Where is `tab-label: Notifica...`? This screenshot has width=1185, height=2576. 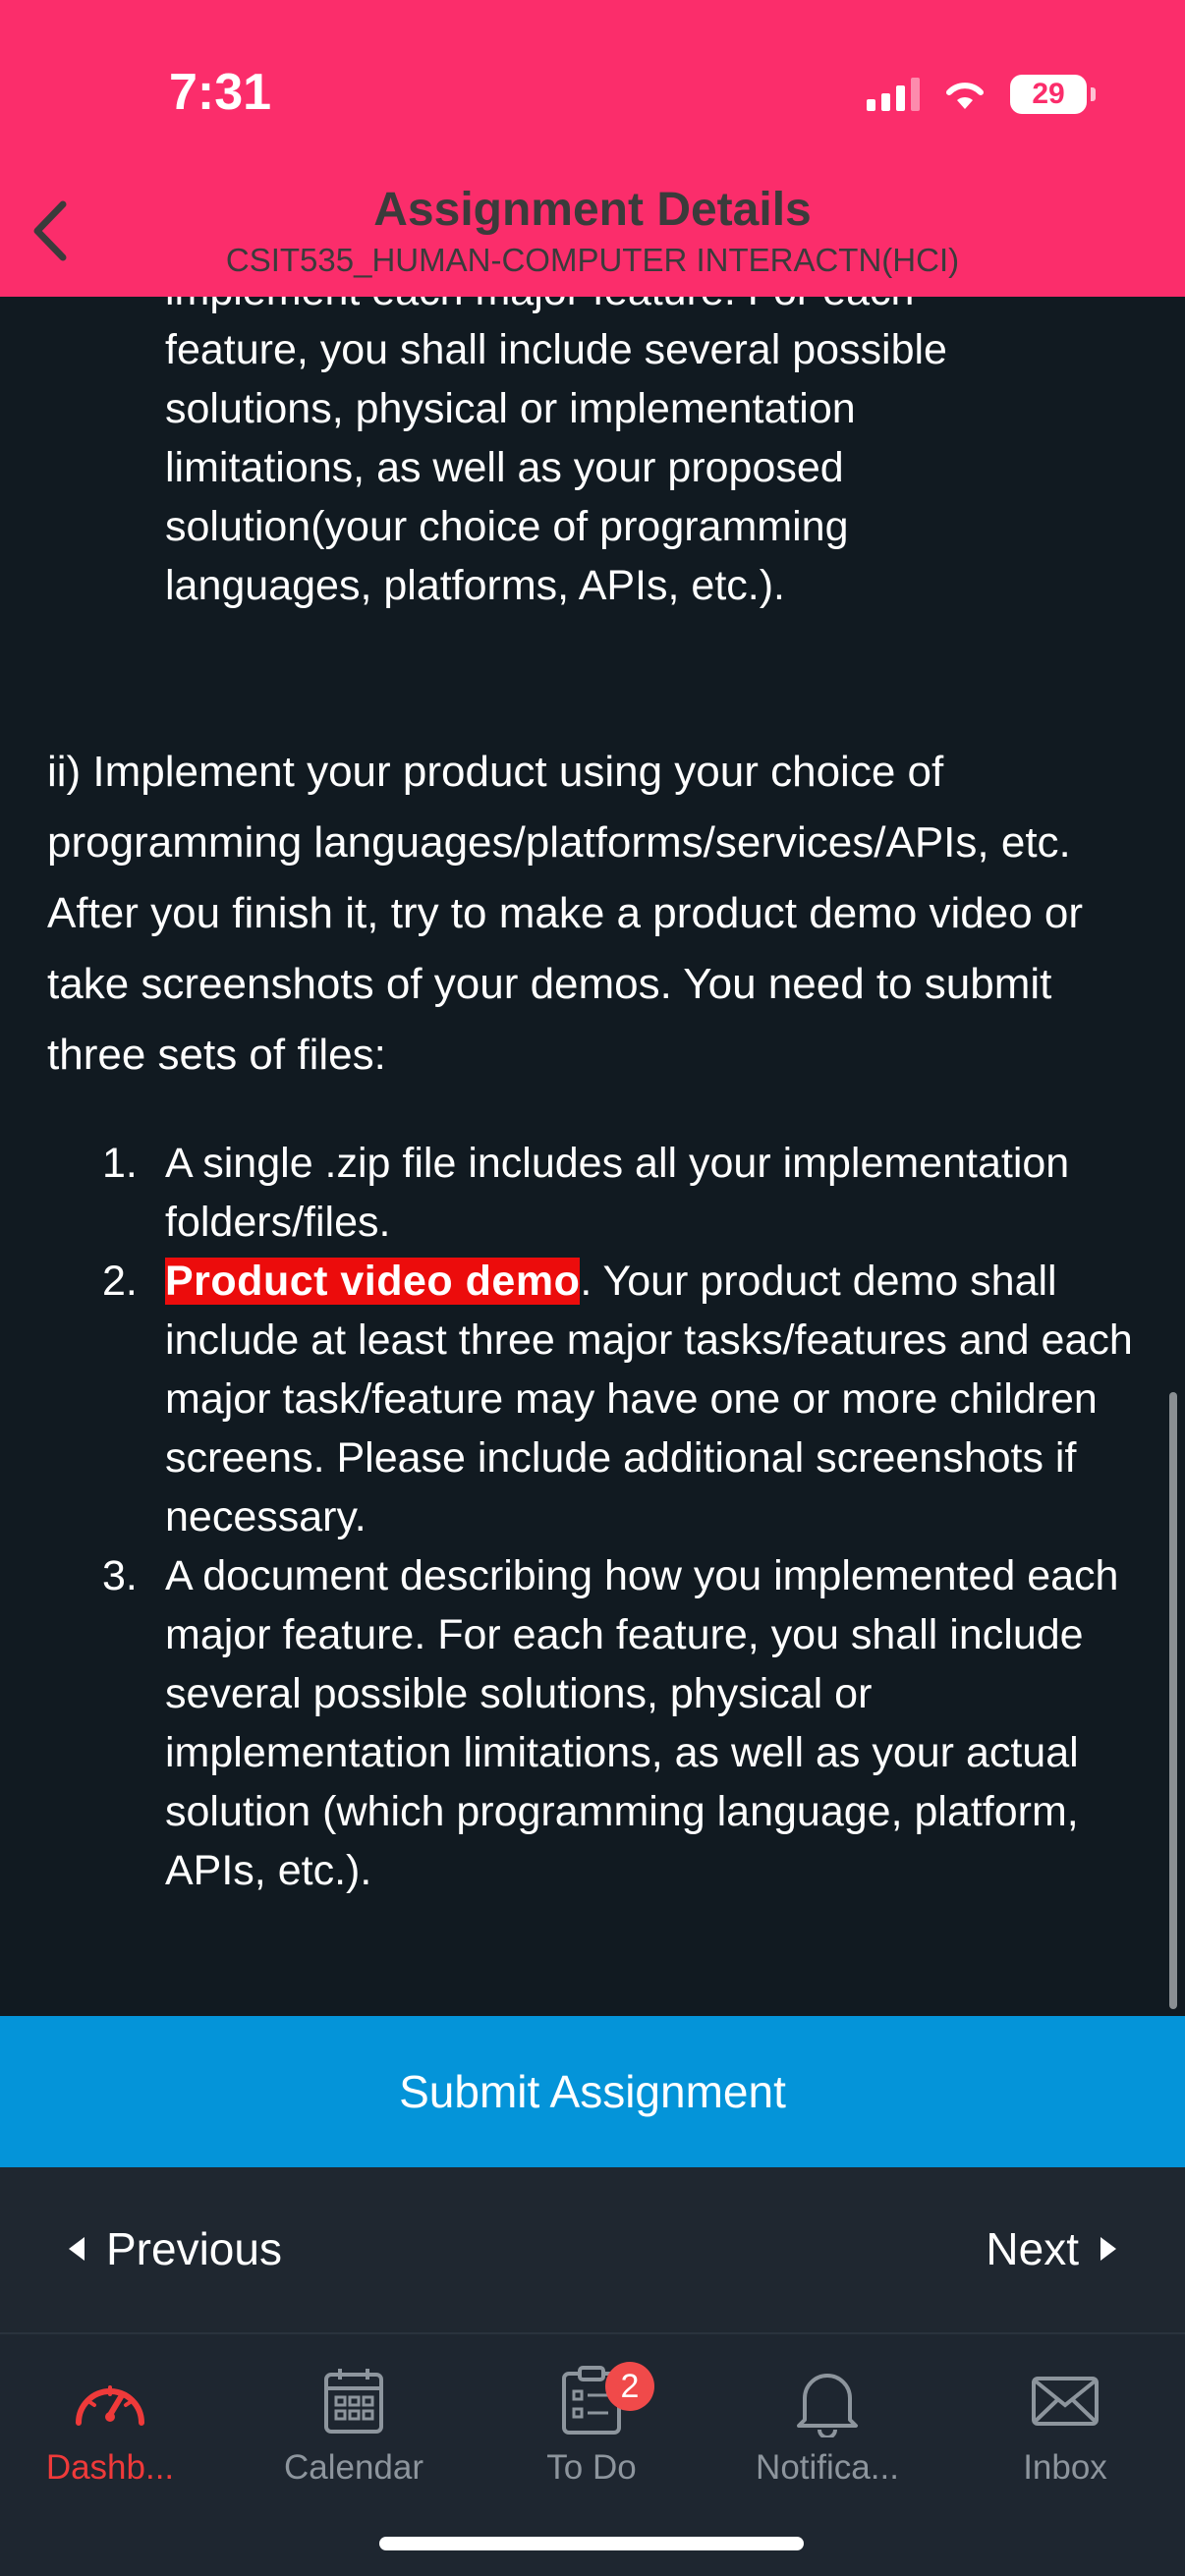
tab-label: Notifica... is located at coordinates (828, 2467).